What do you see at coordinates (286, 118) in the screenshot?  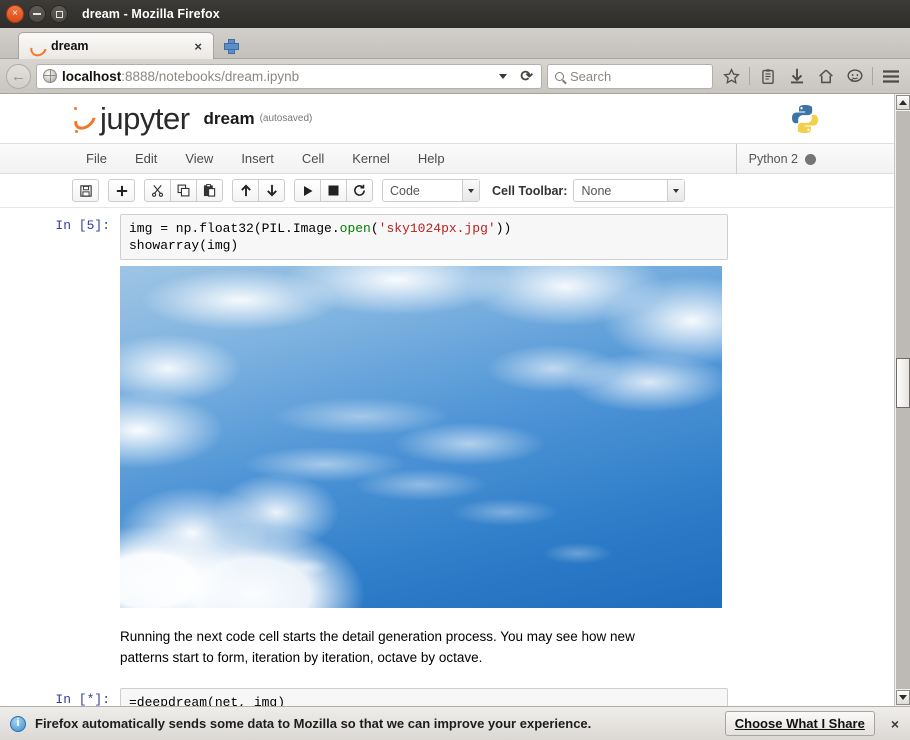 I see `autosave-status: (autosaved)` at bounding box center [286, 118].